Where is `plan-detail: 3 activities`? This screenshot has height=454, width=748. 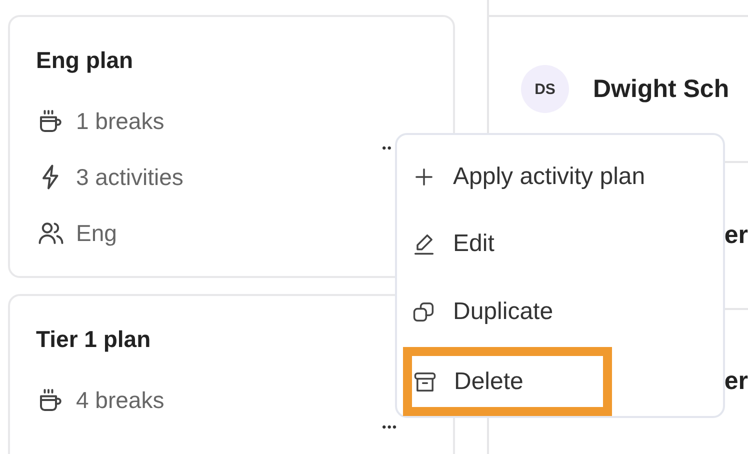
plan-detail: 3 activities is located at coordinates (130, 177).